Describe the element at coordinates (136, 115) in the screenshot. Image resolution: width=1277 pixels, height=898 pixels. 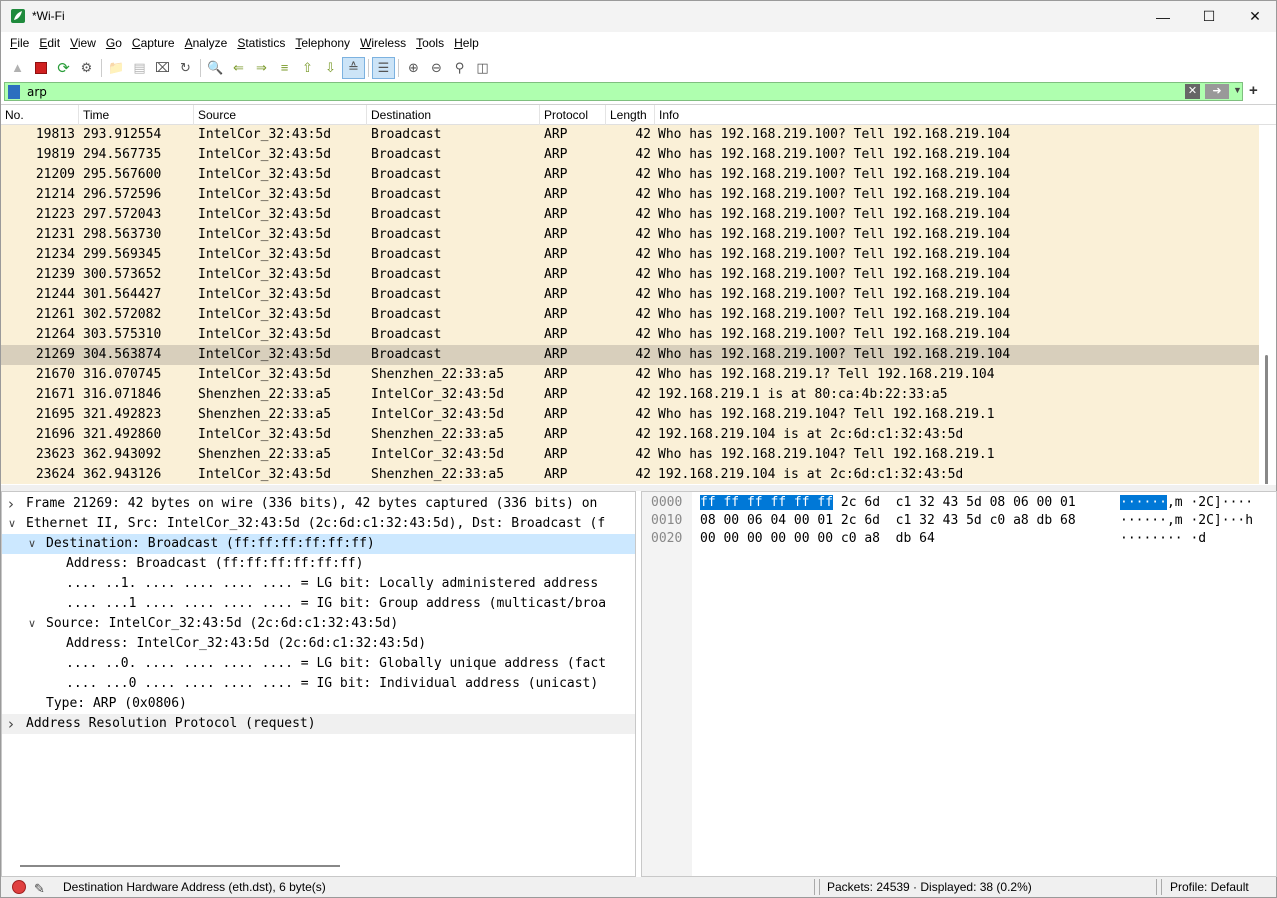
I see `column-header-time: Time` at that location.